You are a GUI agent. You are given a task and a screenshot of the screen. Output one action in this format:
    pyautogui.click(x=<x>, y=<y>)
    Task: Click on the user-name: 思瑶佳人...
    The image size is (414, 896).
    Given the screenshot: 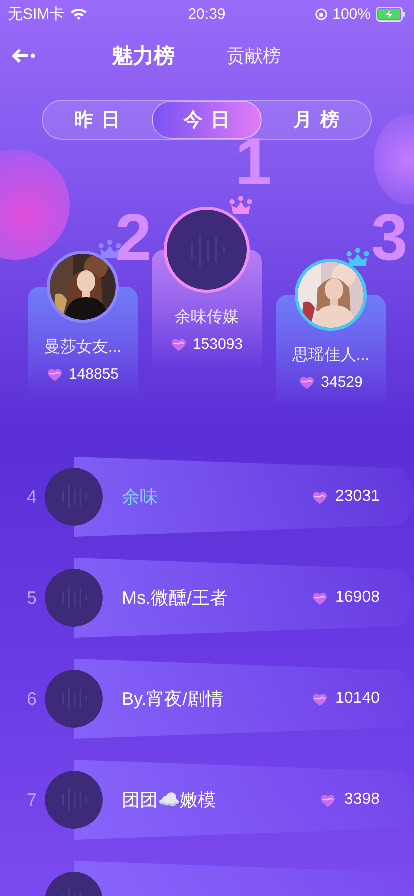 What is the action you would take?
    pyautogui.click(x=331, y=356)
    